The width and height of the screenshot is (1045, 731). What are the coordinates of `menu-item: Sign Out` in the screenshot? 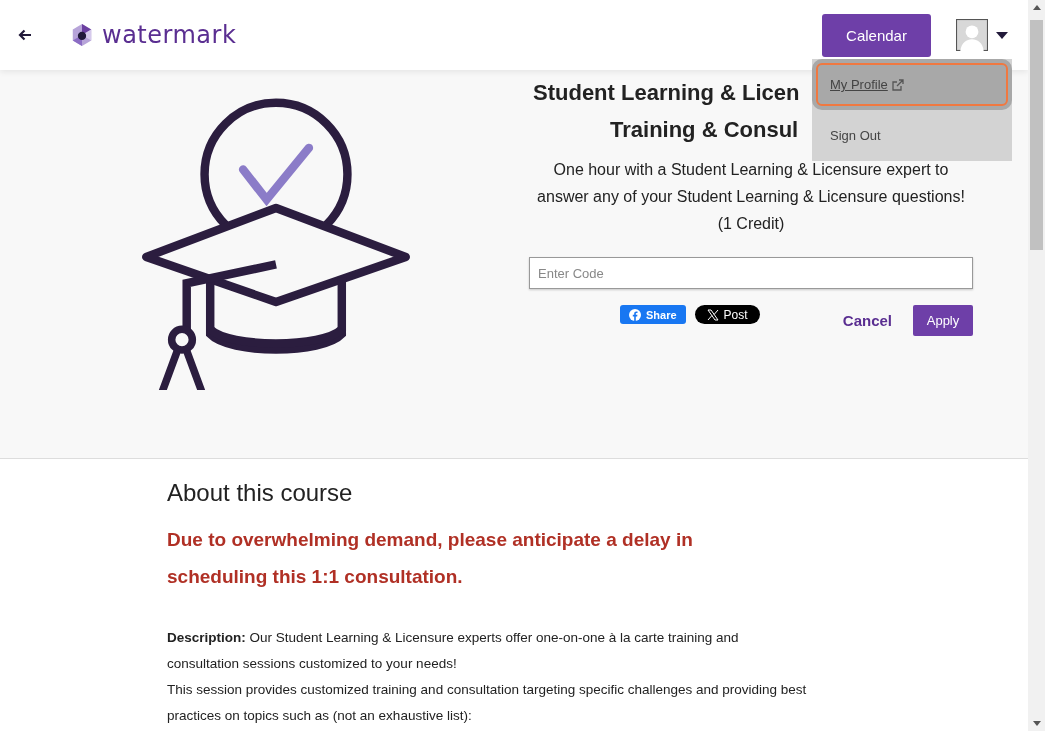 It's located at (912, 135).